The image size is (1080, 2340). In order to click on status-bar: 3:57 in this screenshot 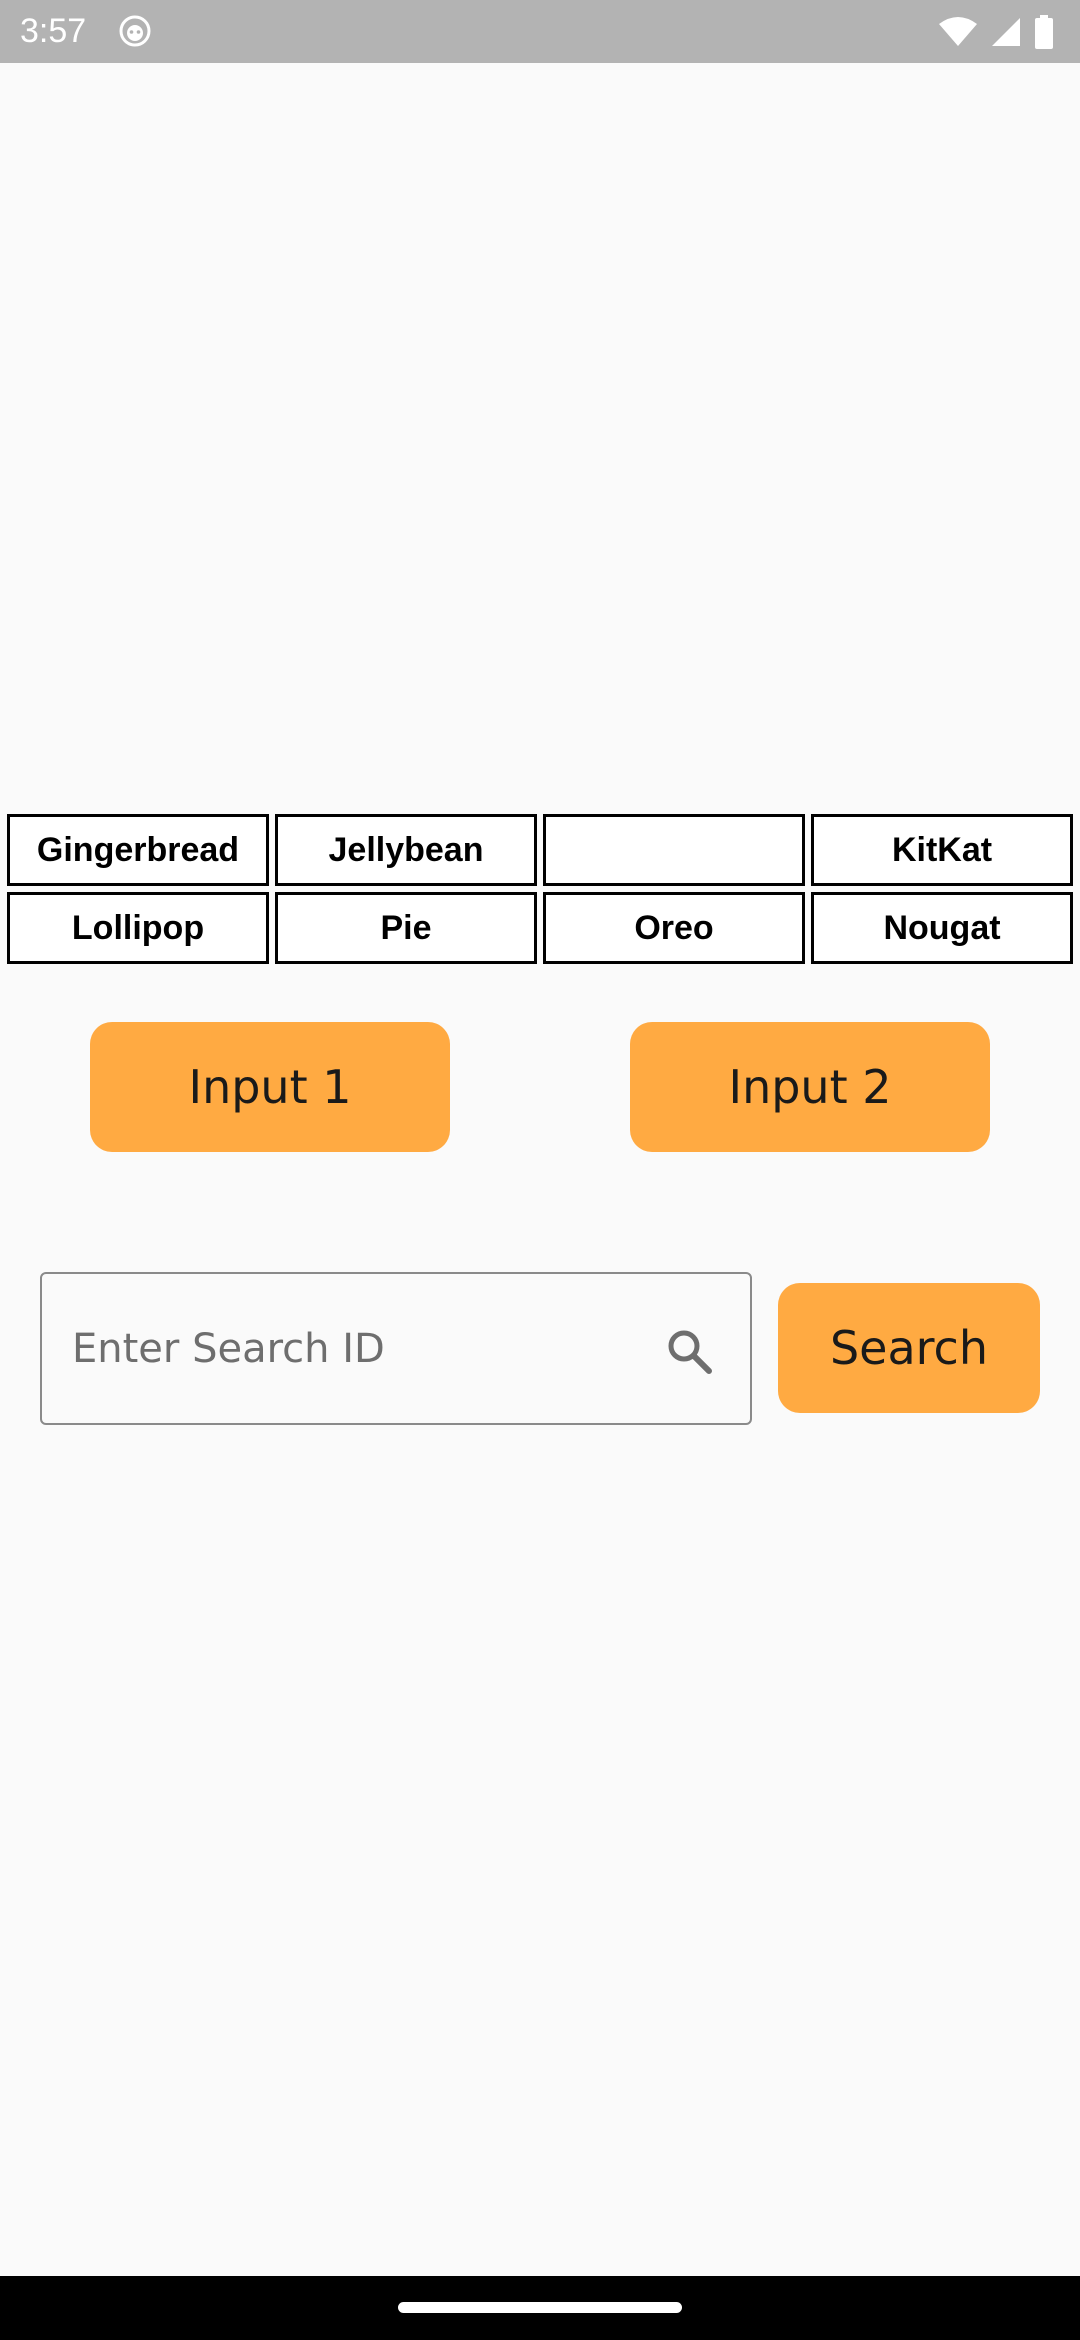, I will do `click(540, 31)`.